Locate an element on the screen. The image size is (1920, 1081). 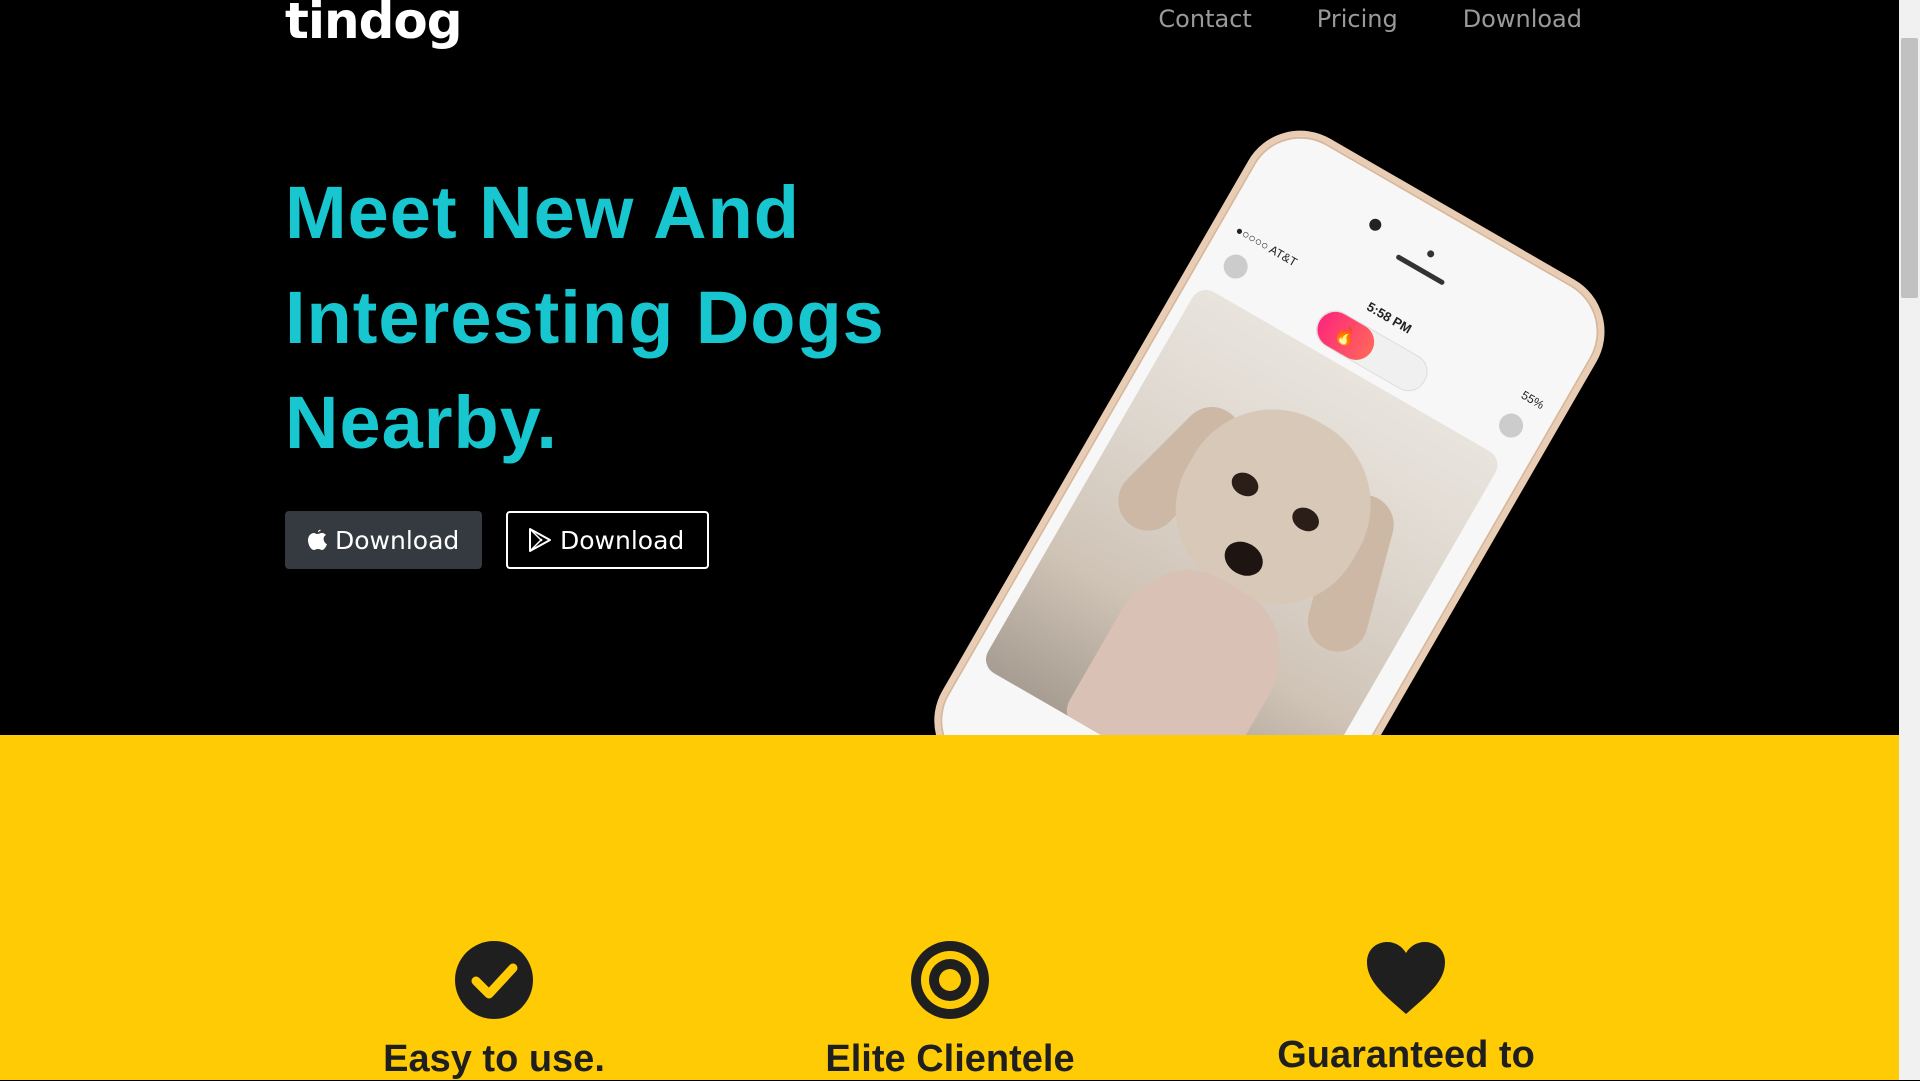
check-circle-icon is located at coordinates (494, 980).